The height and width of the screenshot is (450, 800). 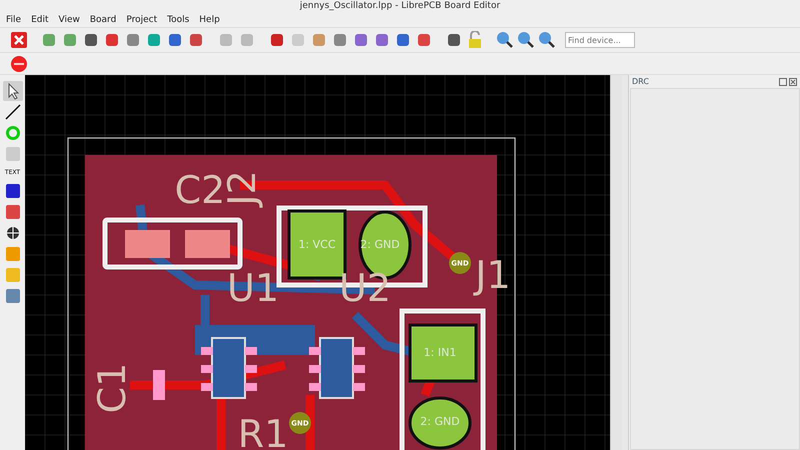 I want to click on menu-item: Project, so click(x=142, y=19).